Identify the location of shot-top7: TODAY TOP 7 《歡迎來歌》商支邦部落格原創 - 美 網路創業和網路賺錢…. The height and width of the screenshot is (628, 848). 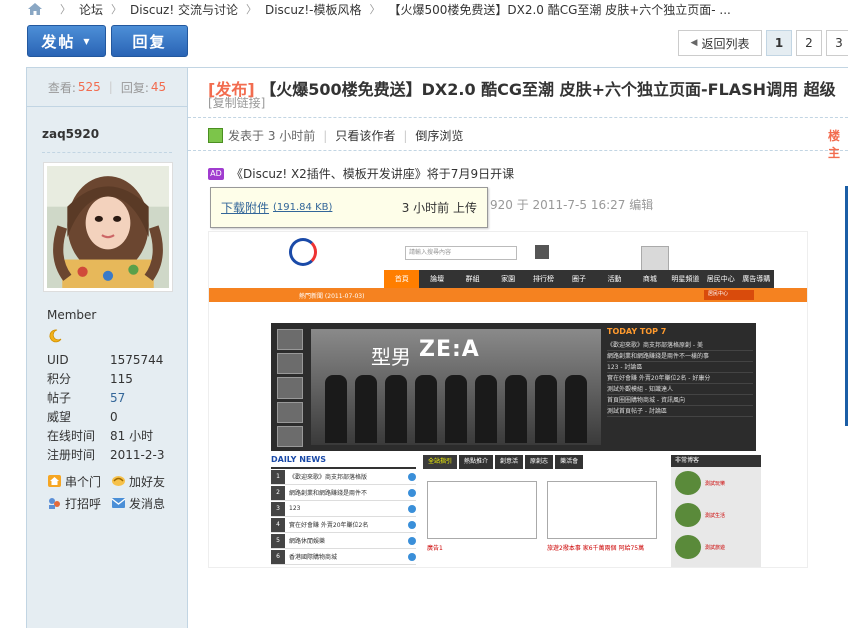
(680, 387).